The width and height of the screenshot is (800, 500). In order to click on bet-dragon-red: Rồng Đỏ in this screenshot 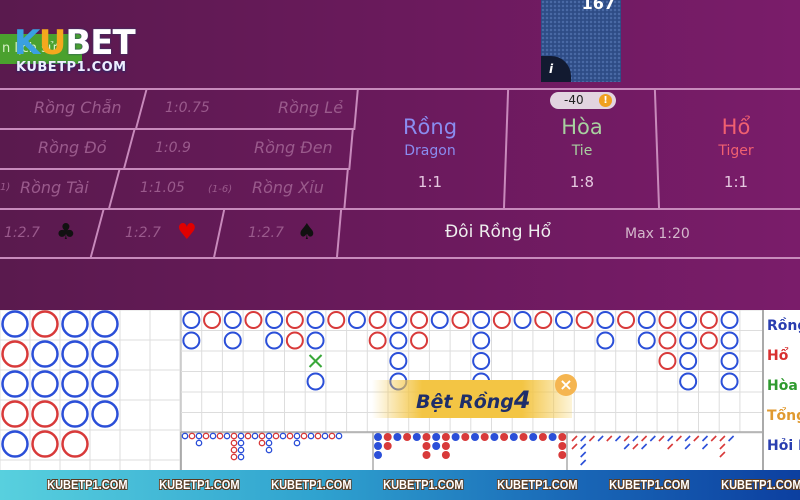, I will do `click(72, 147)`.